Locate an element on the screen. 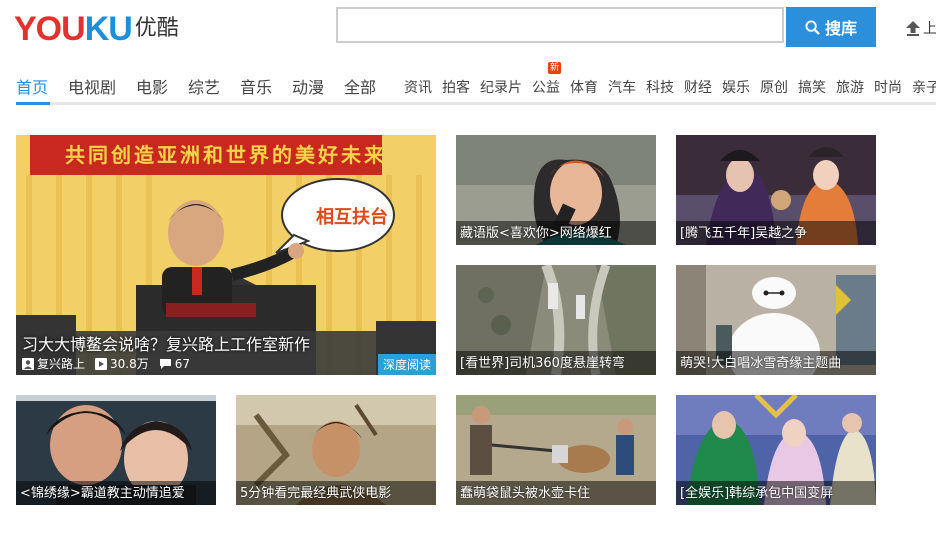  search-input is located at coordinates (560, 25).